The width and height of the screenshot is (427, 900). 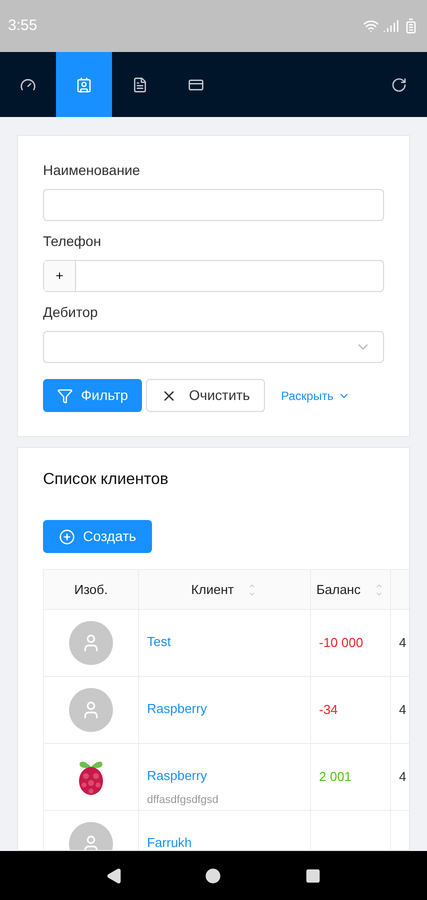 What do you see at coordinates (213, 205) in the screenshot?
I see `input-field` at bounding box center [213, 205].